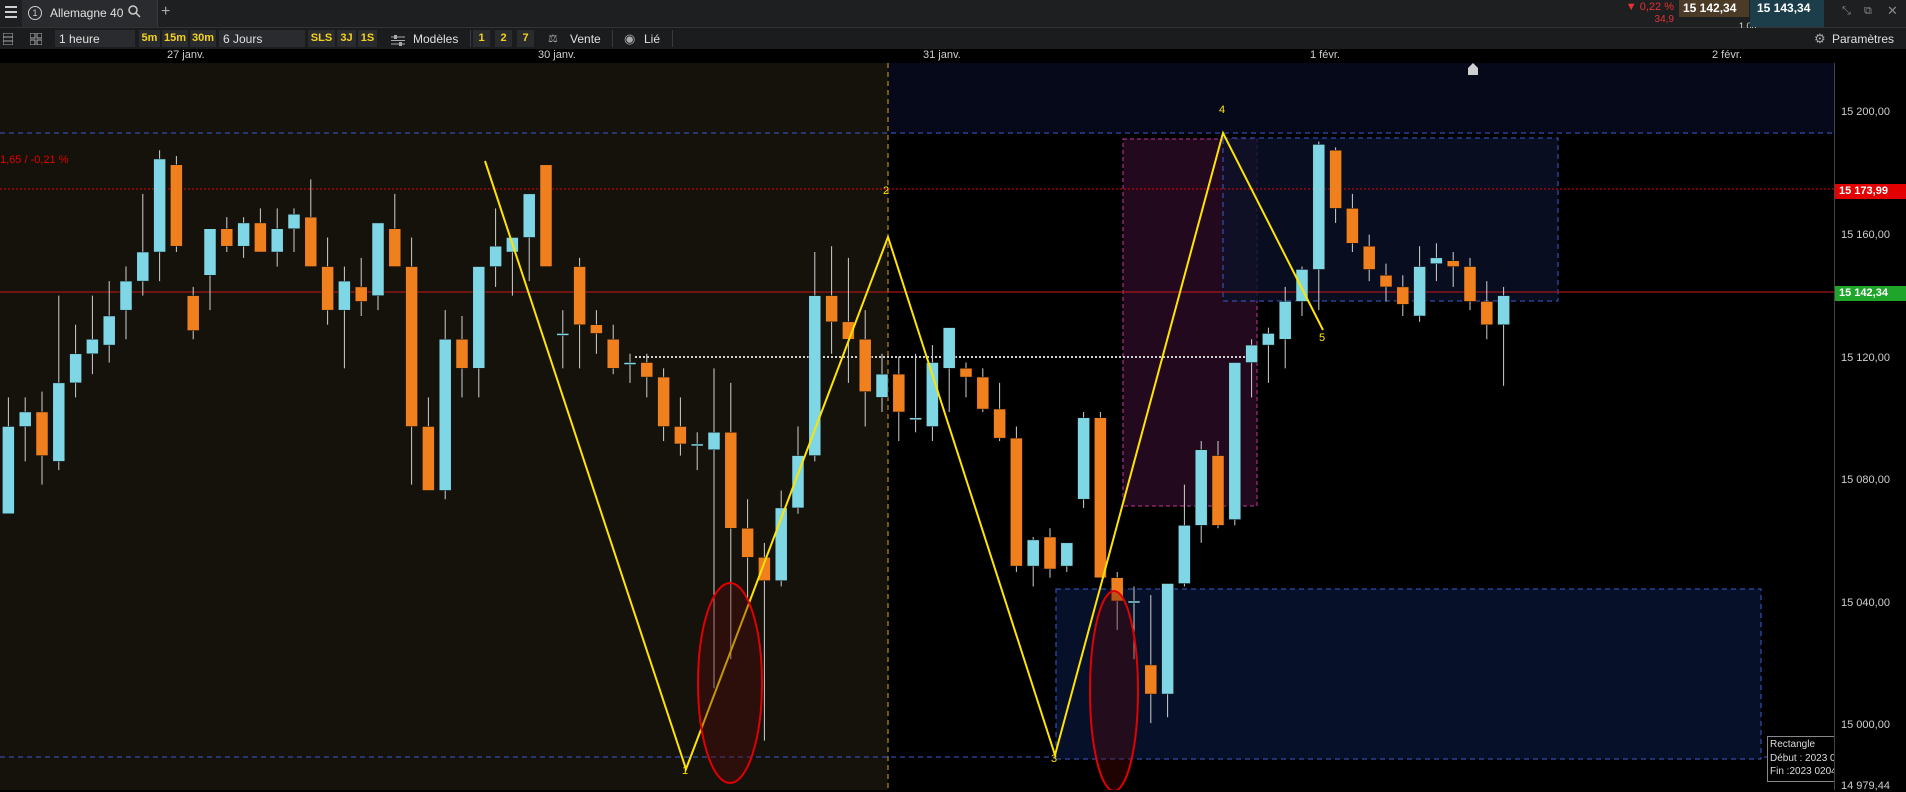 The image size is (1906, 792). What do you see at coordinates (8, 39) in the screenshot?
I see `list-icon` at bounding box center [8, 39].